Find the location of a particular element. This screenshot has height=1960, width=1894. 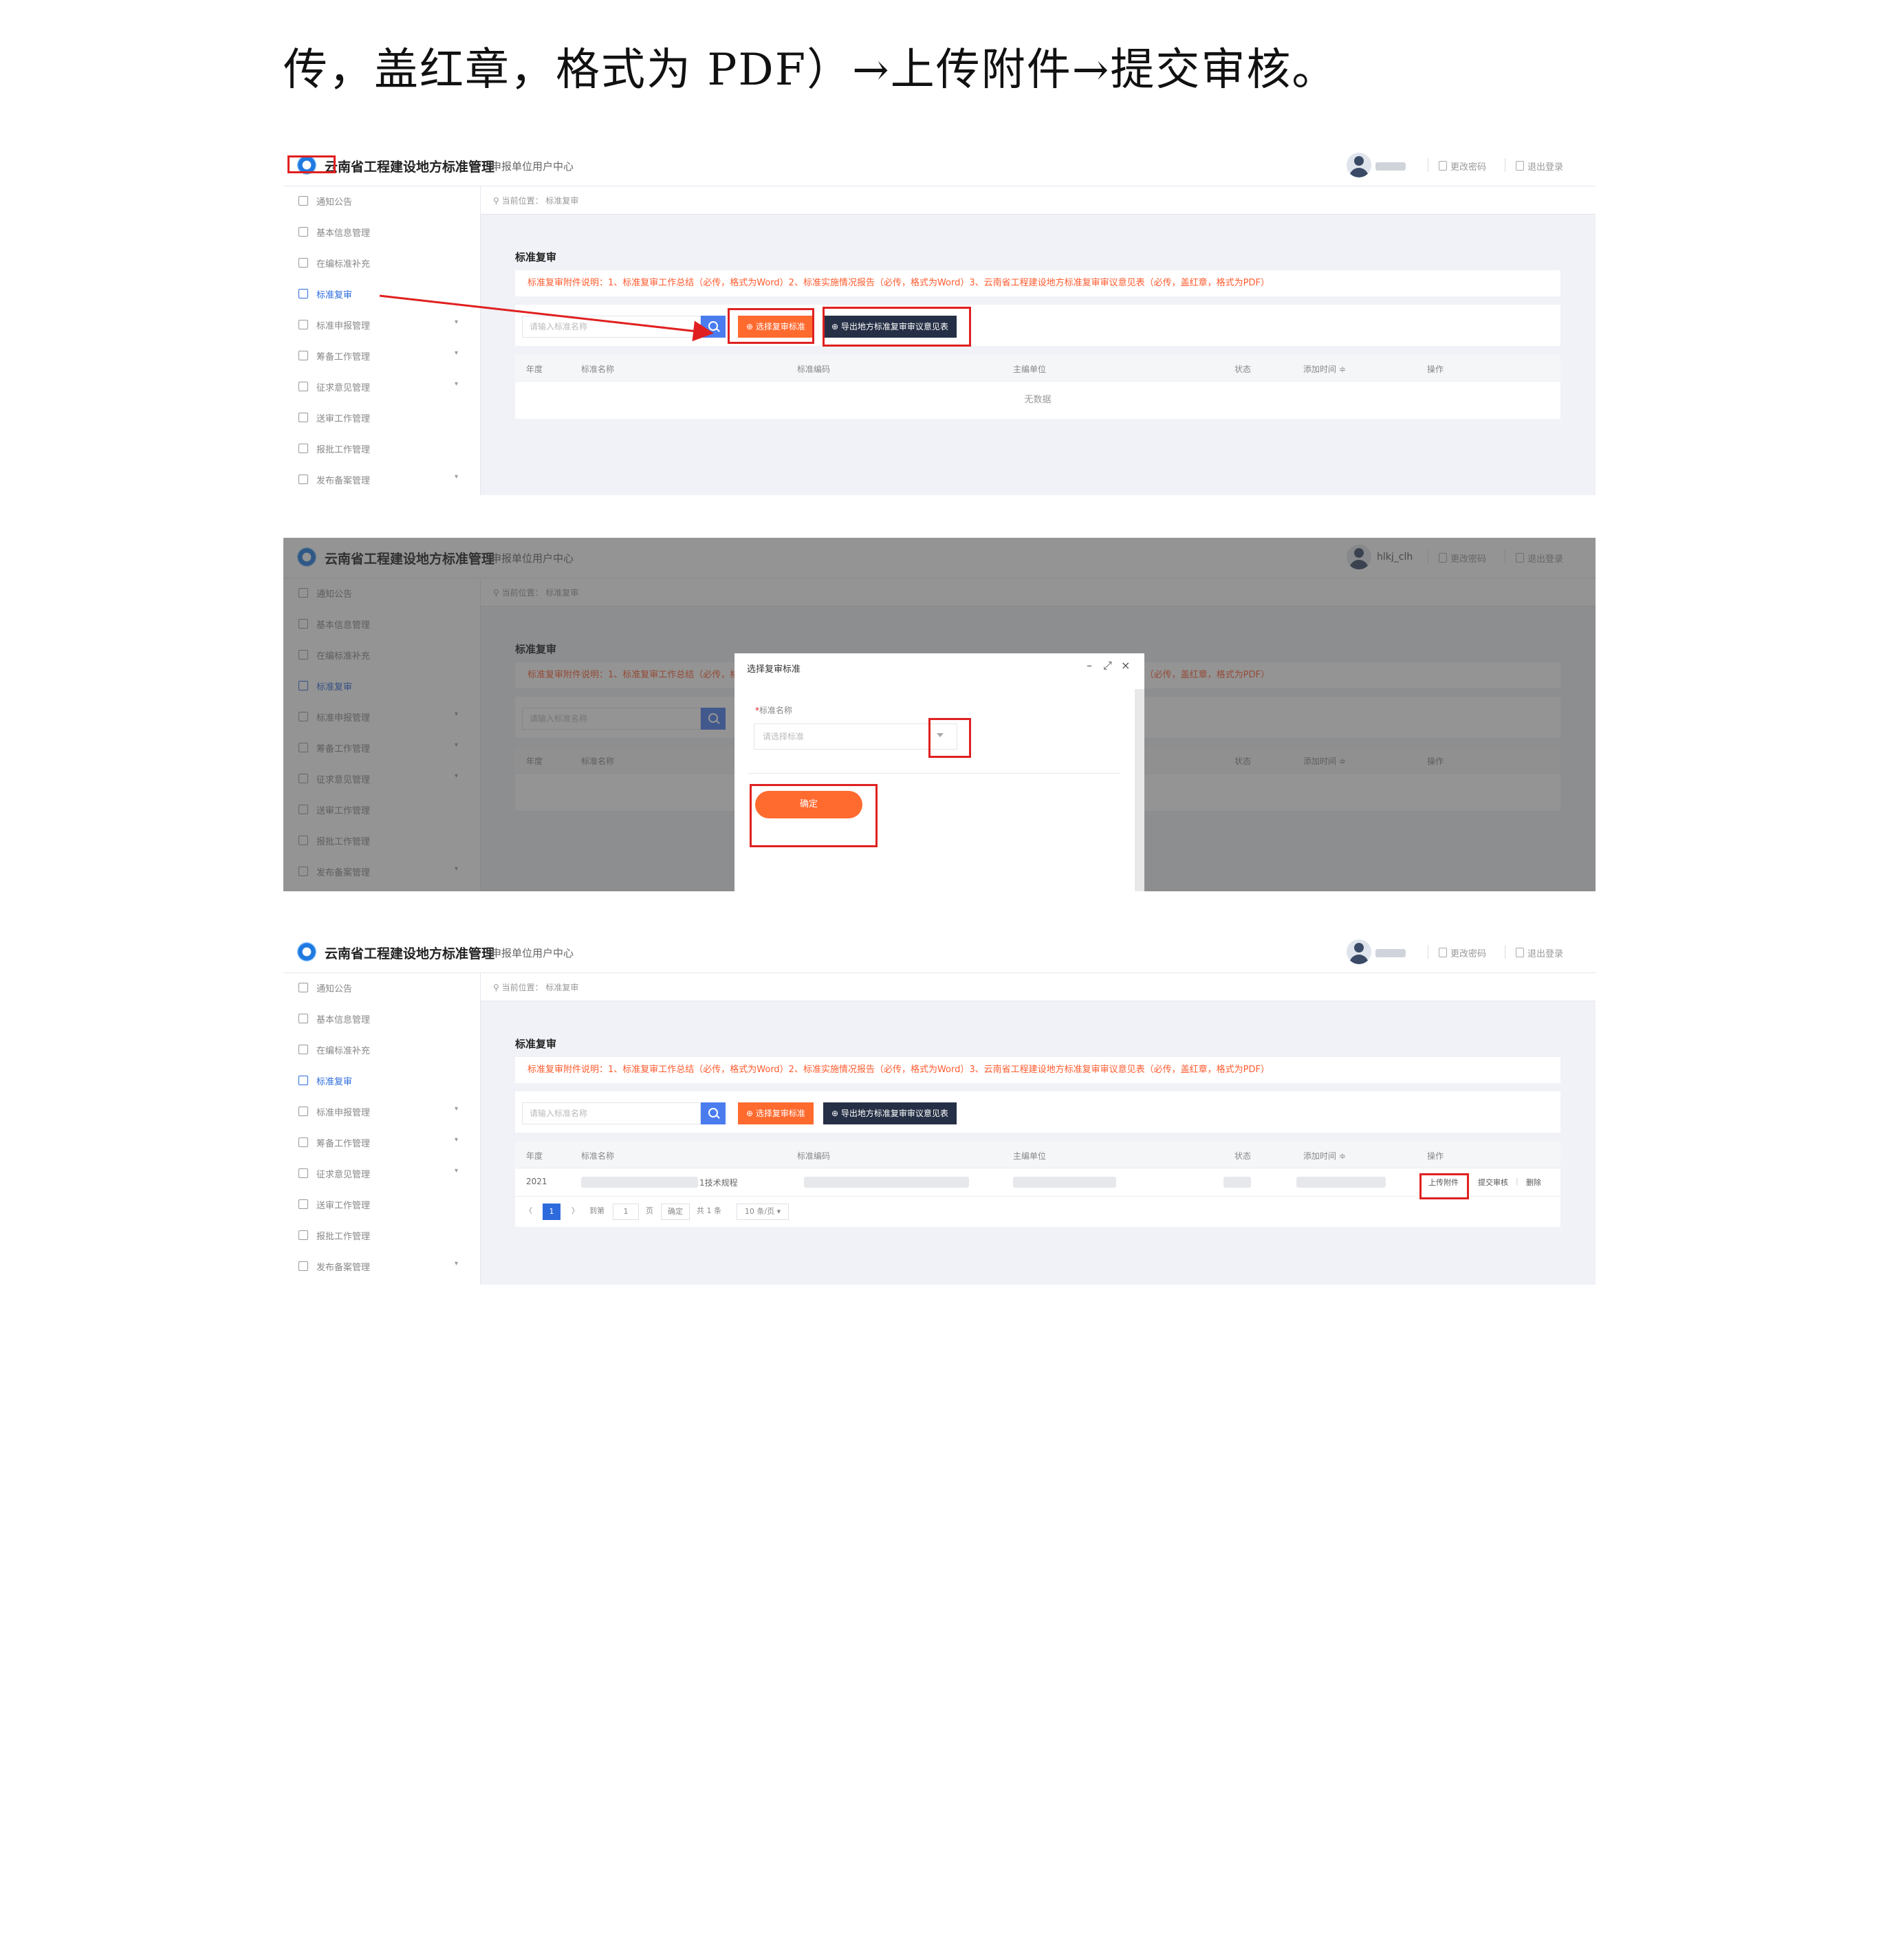

sidebar-item-label: 发布备案管理 is located at coordinates (343, 1268).